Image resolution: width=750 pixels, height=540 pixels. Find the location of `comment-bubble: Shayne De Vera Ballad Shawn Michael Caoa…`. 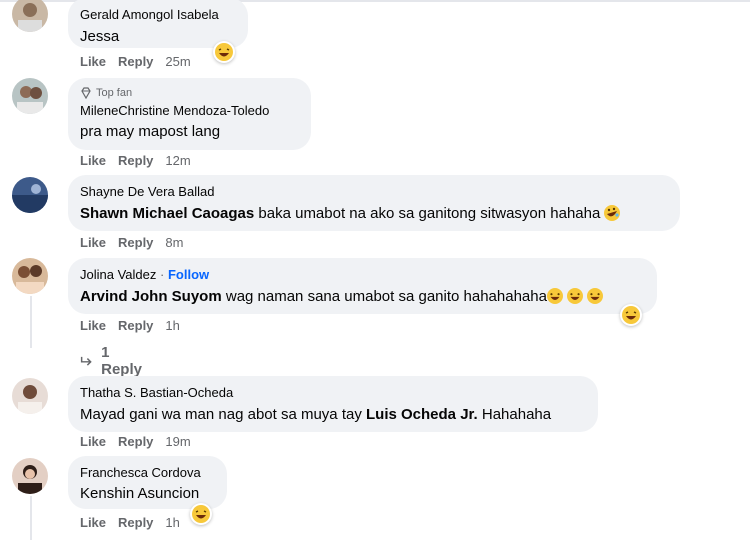

comment-bubble: Shayne De Vera Ballad Shawn Michael Caoa… is located at coordinates (374, 203).